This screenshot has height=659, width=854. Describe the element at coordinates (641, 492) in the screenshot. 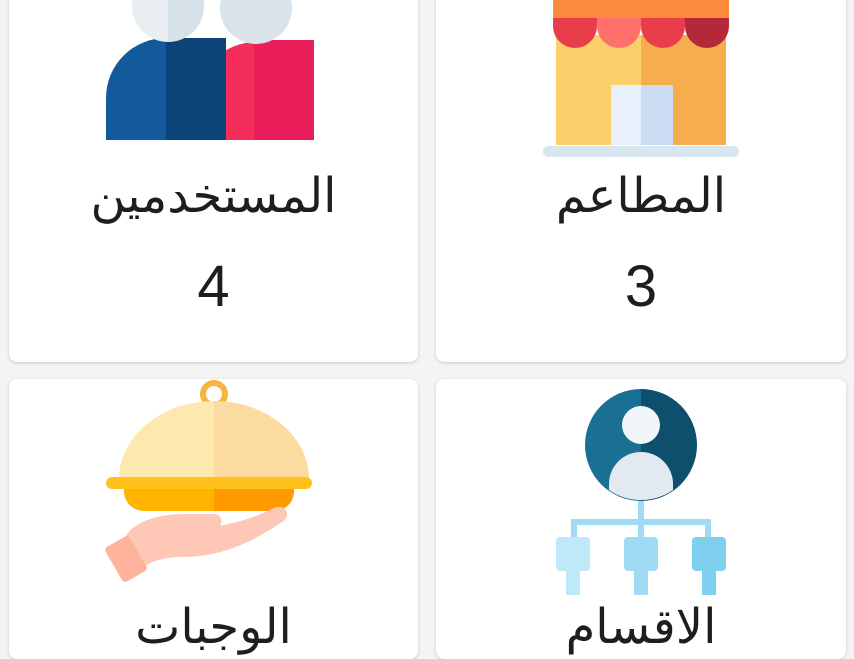

I see `categories-hierarchy-icon` at that location.